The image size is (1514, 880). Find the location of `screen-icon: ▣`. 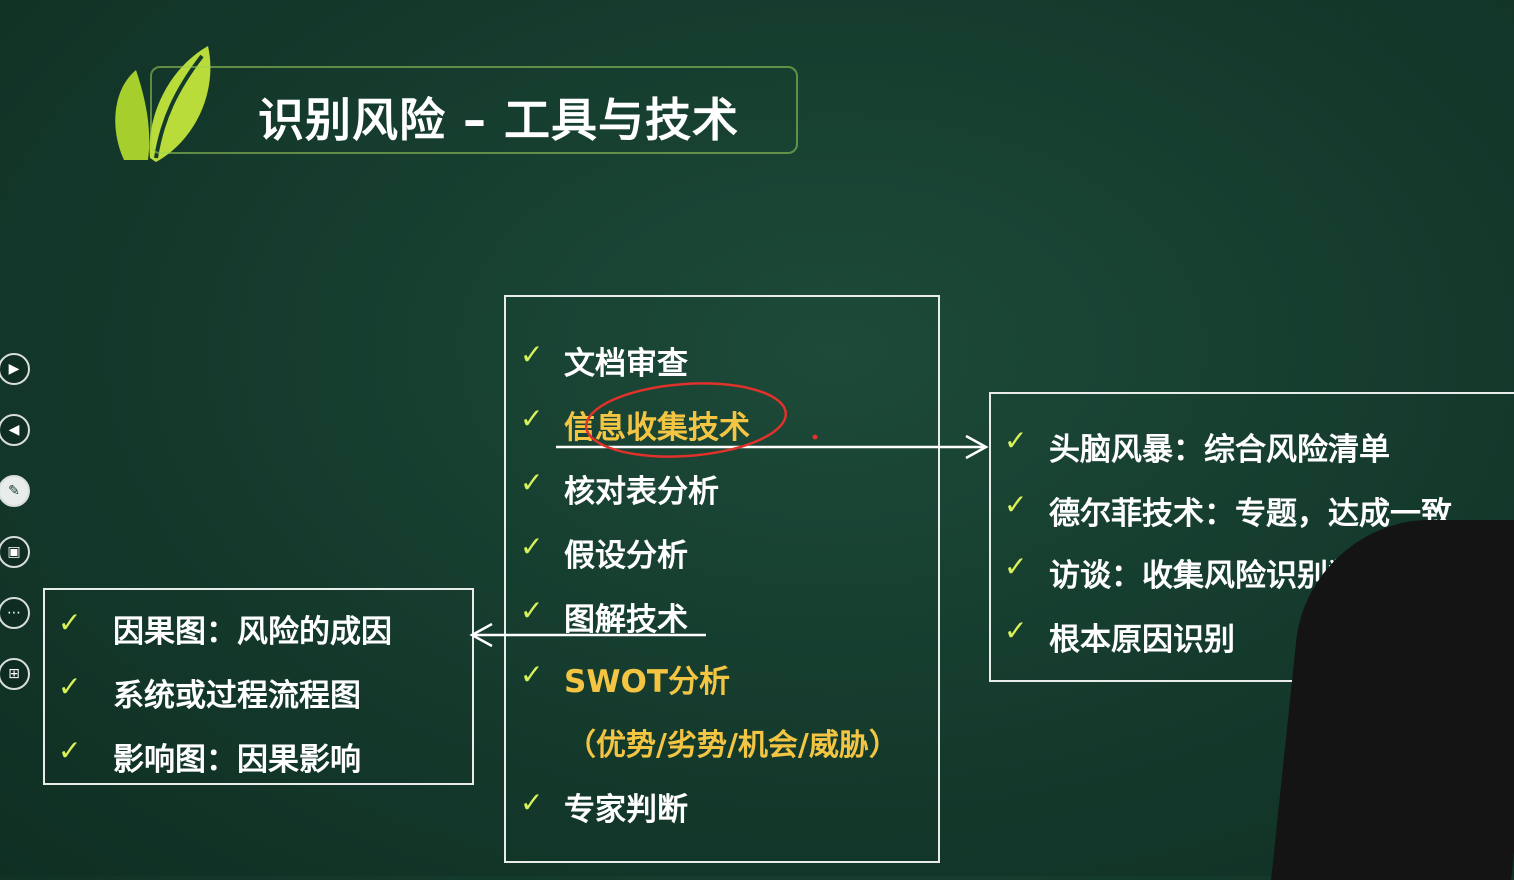

screen-icon: ▣ is located at coordinates (15, 552).